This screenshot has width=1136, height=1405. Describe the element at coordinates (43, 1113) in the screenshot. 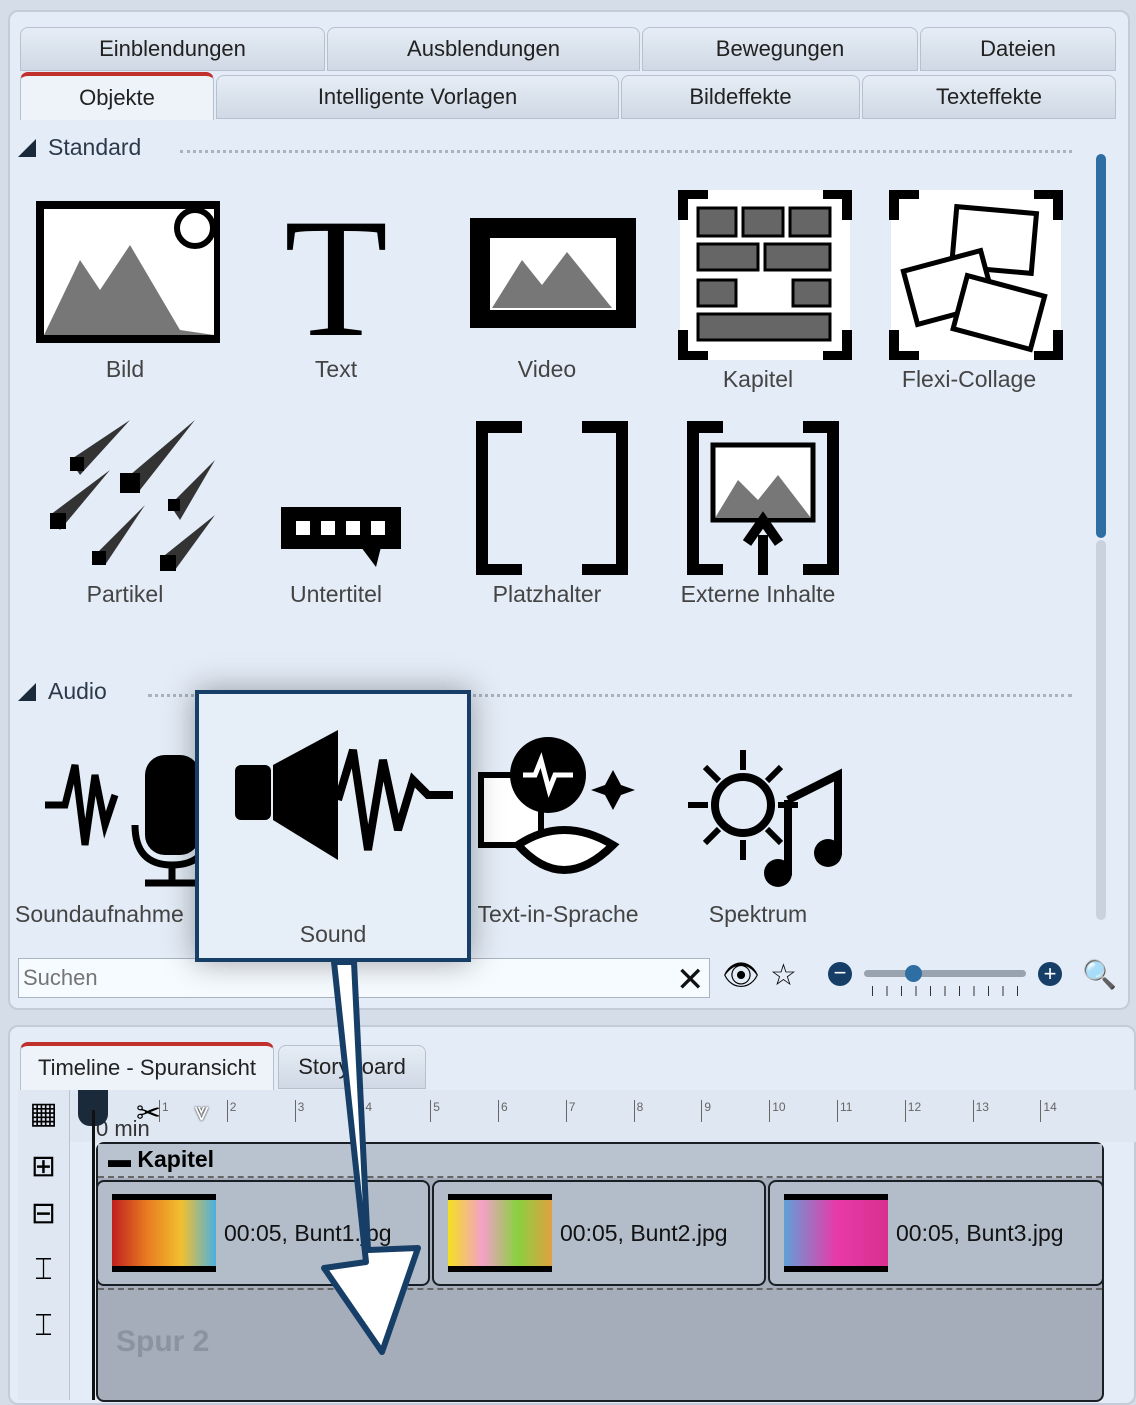

I see `track-settings-icon: ▦` at that location.